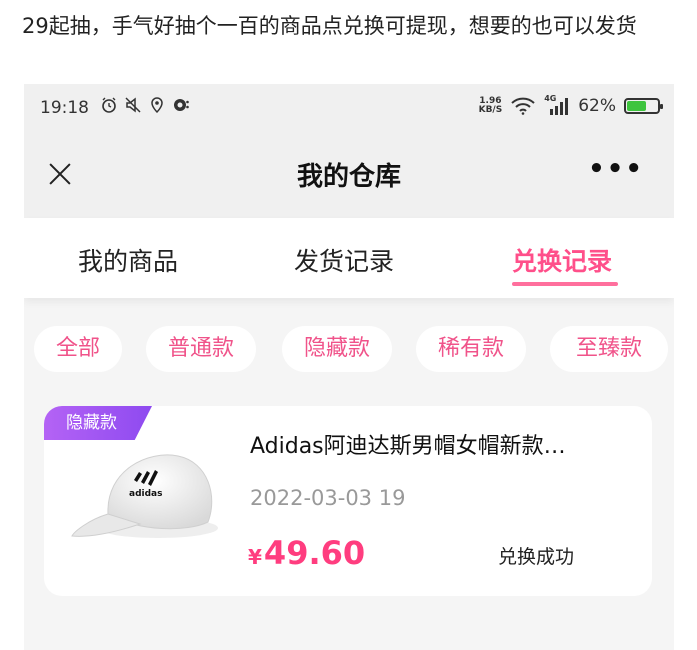  Describe the element at coordinates (181, 105) in the screenshot. I see `app-notification-icon` at that location.